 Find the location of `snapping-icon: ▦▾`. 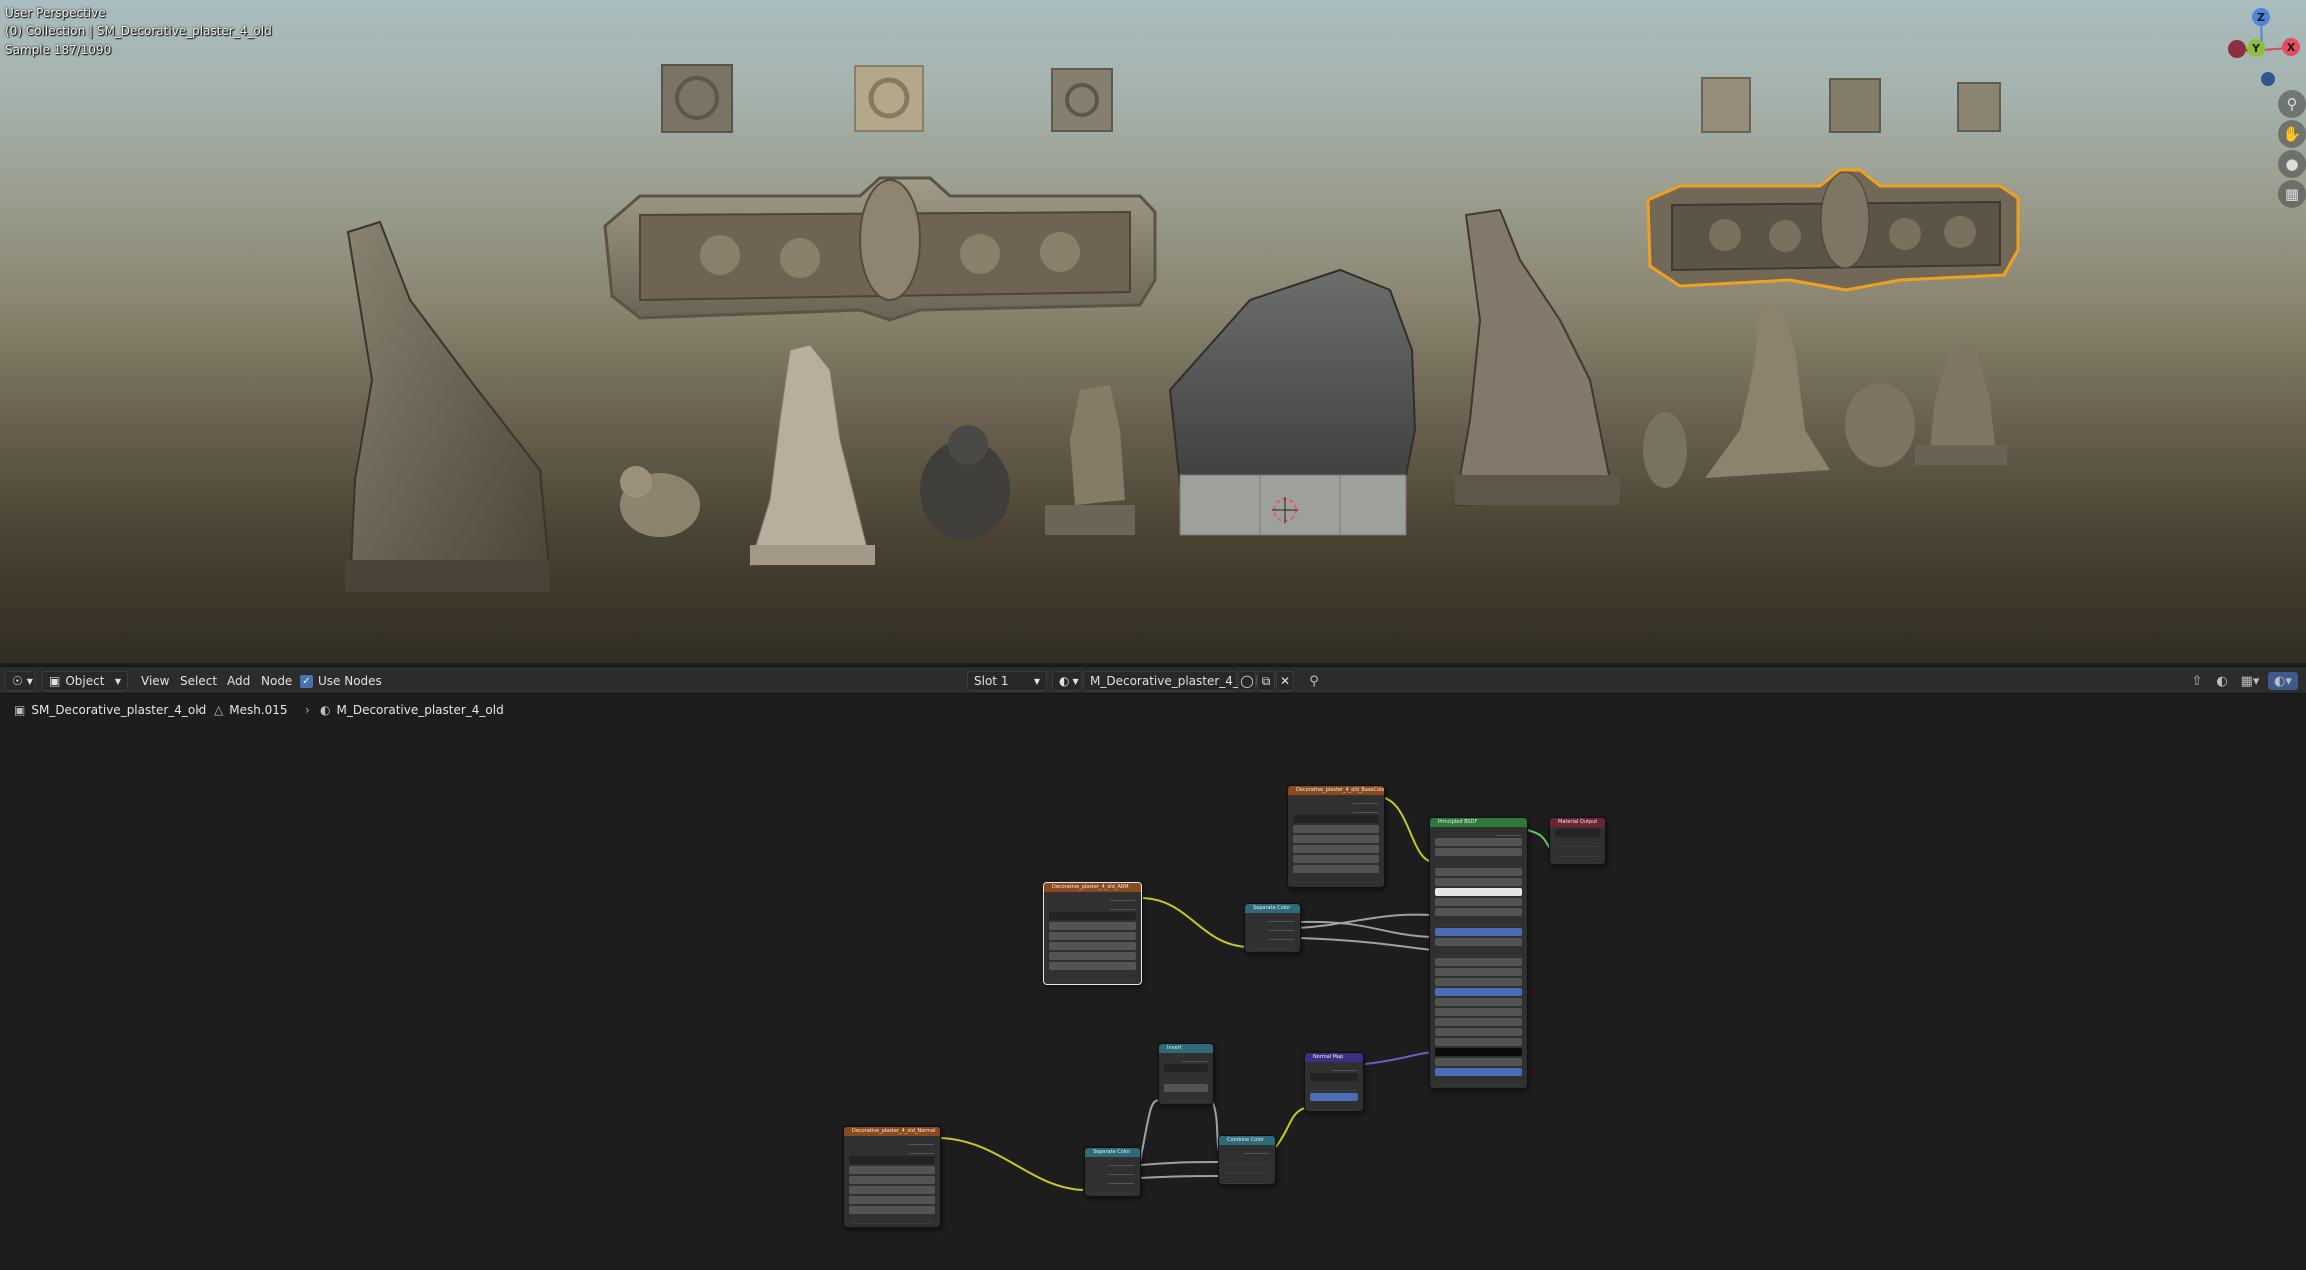

snapping-icon: ▦▾ is located at coordinates (2250, 681).